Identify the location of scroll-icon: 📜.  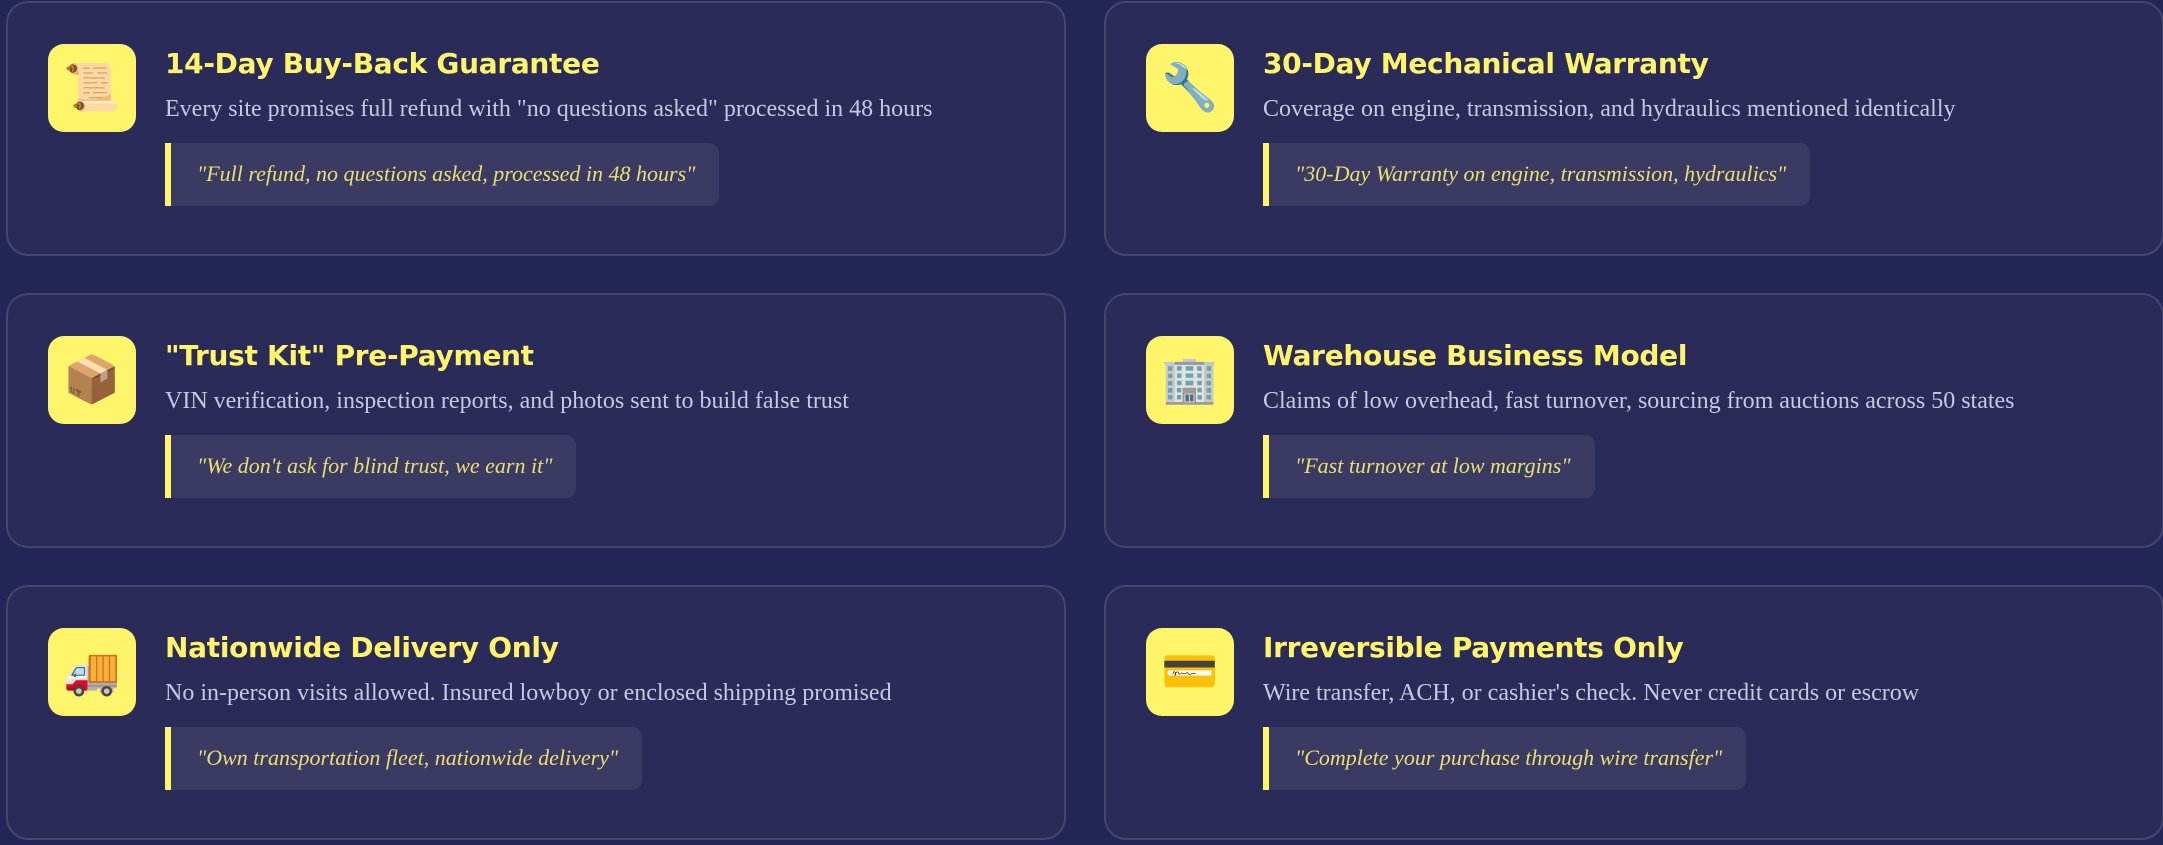
(92, 88).